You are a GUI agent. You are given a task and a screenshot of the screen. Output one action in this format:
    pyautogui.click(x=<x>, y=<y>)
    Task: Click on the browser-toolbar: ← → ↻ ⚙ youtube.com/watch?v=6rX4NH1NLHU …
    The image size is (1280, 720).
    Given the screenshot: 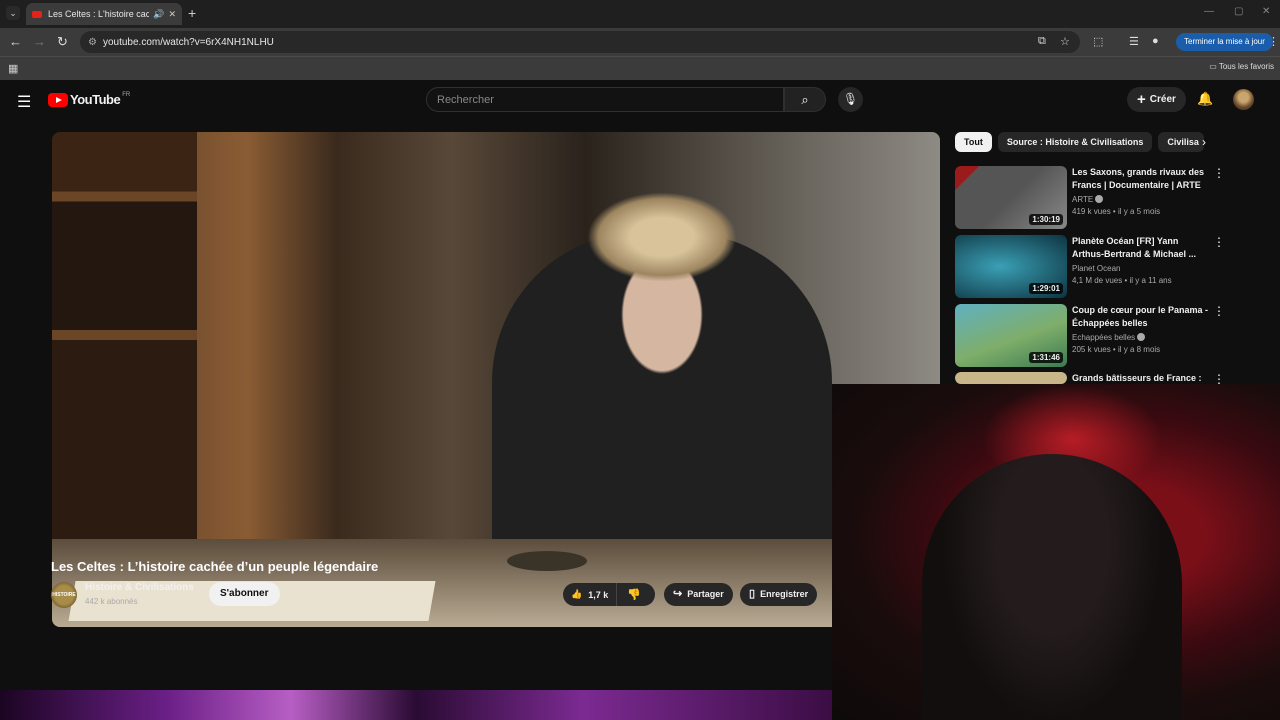 What is the action you would take?
    pyautogui.click(x=640, y=42)
    